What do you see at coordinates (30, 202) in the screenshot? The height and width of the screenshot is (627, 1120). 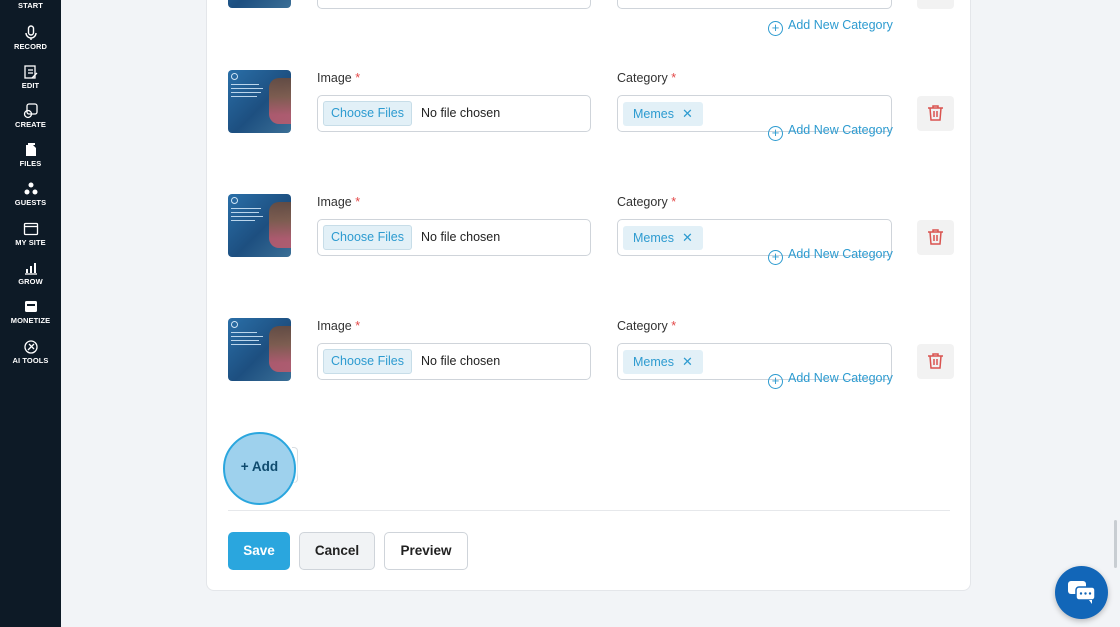 I see `sidebar-item-label: GUESTS` at bounding box center [30, 202].